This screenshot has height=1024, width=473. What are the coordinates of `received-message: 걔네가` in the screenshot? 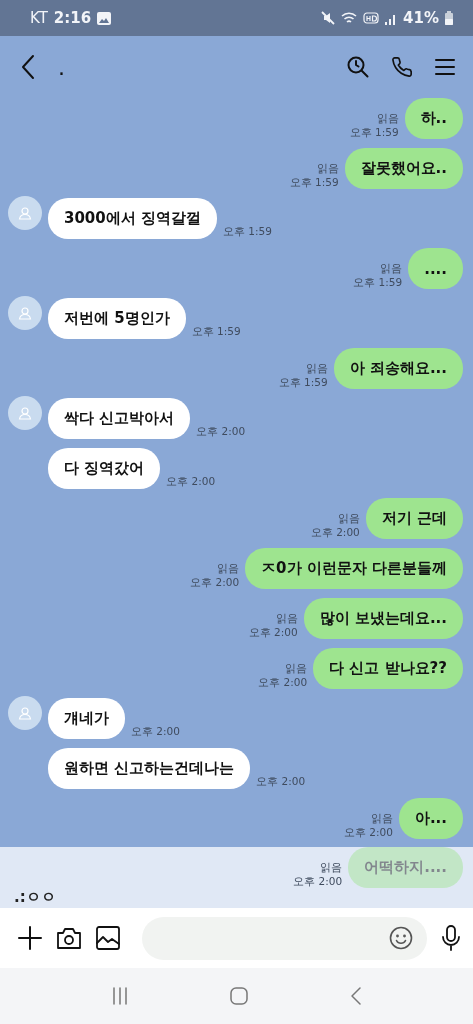 It's located at (86, 718).